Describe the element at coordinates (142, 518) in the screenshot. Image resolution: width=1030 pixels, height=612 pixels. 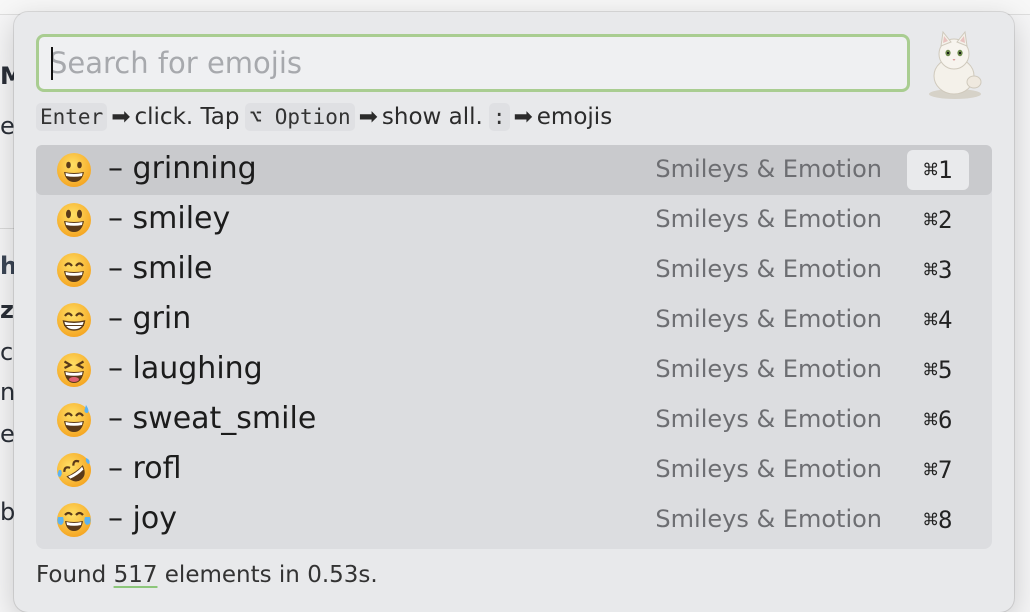
I see `result-label: – joy` at that location.